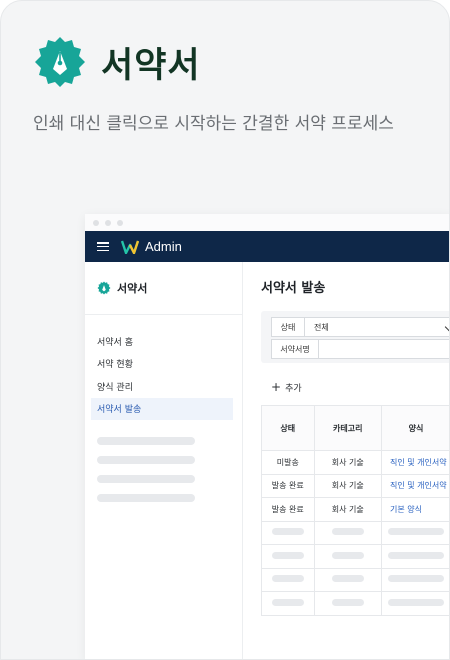 The height and width of the screenshot is (660, 450). What do you see at coordinates (267, 222) in the screenshot?
I see `window-chrome` at bounding box center [267, 222].